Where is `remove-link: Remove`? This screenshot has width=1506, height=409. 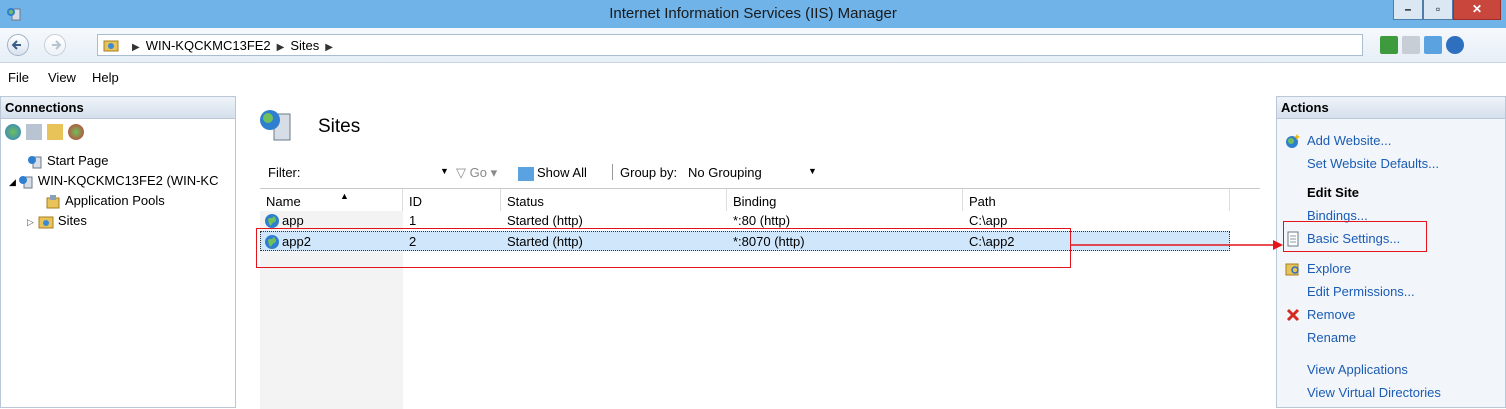 remove-link: Remove is located at coordinates (1331, 314).